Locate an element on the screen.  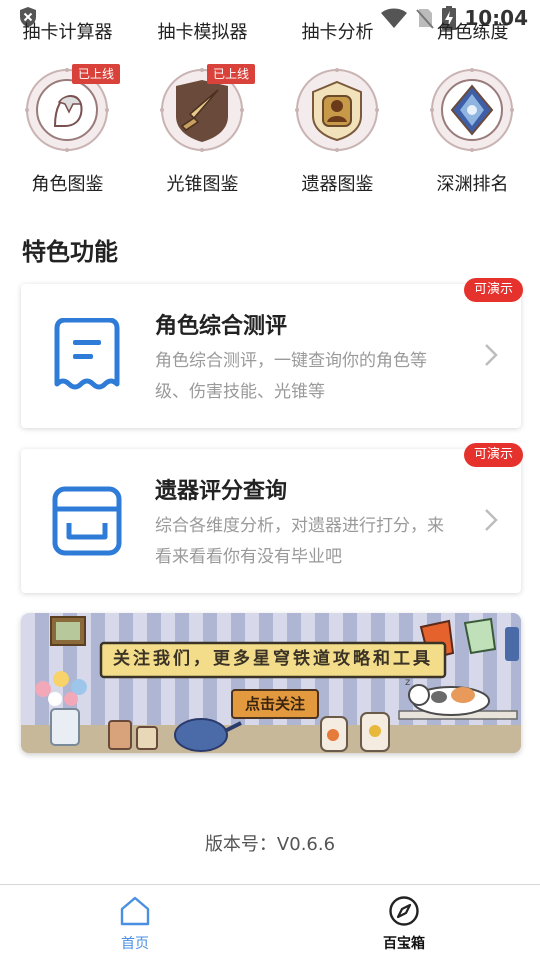
guide-item-light-cones: 已上线 光锥图鉴 is located at coordinates (202, 132).